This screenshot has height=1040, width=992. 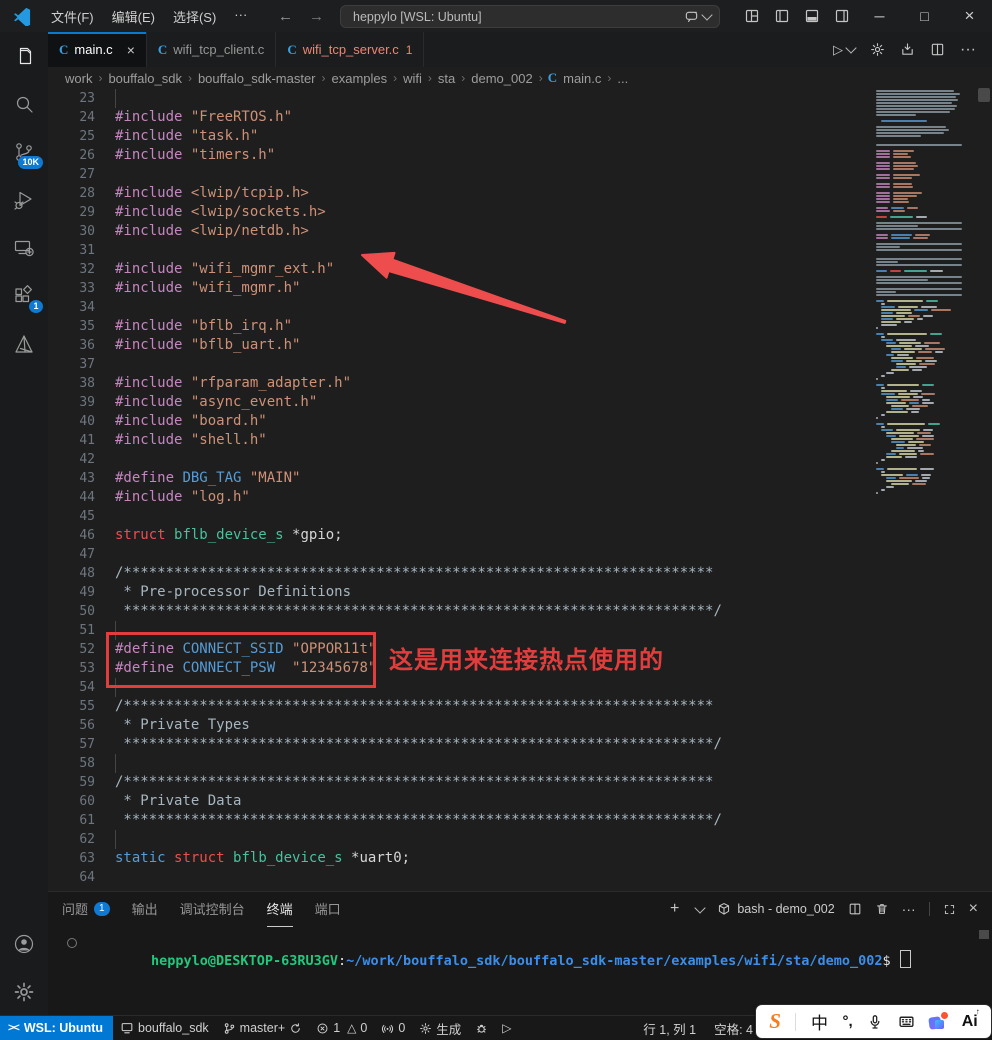 I want to click on code-line-30: 30 #include <lwip/netdb.h>, so click(x=460, y=231).